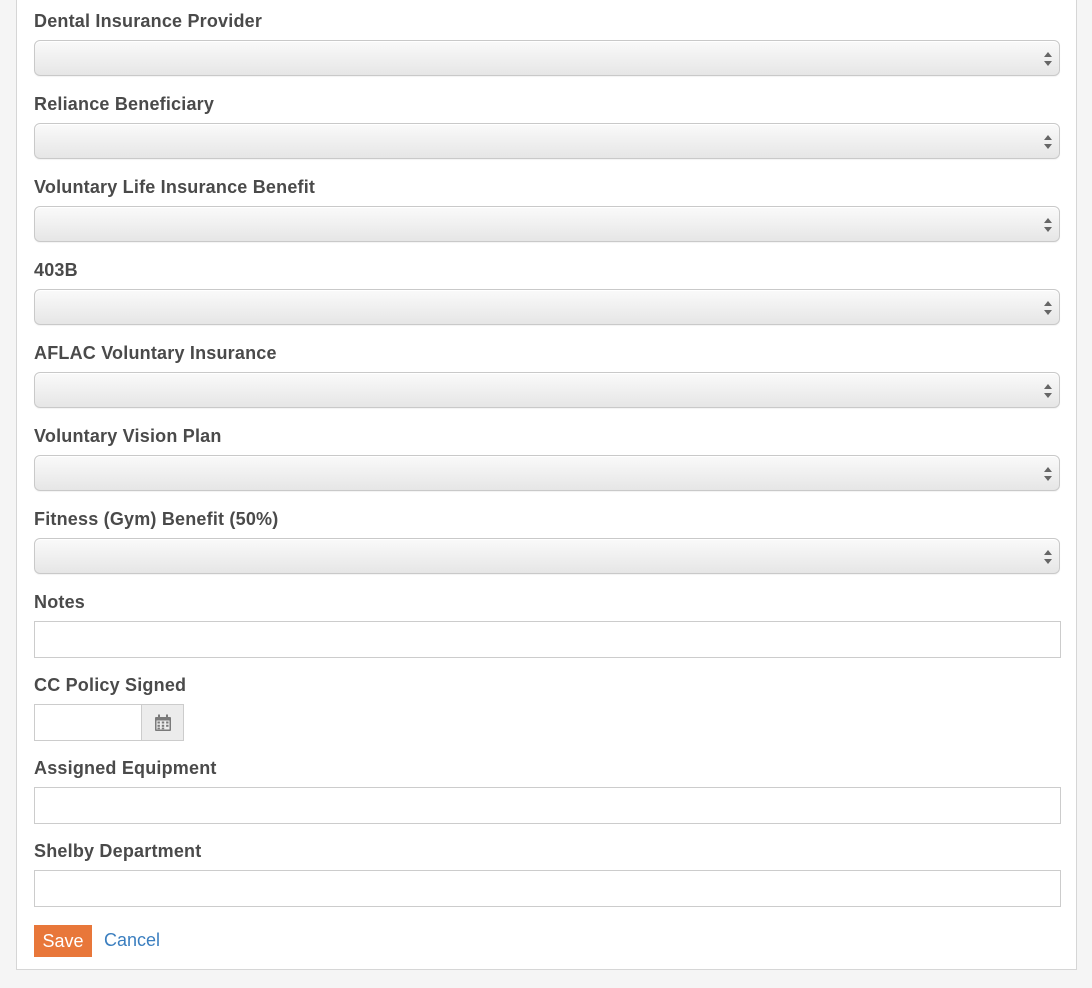 This screenshot has height=988, width=1092. What do you see at coordinates (547, 556) in the screenshot?
I see `fitness-benefit-select` at bounding box center [547, 556].